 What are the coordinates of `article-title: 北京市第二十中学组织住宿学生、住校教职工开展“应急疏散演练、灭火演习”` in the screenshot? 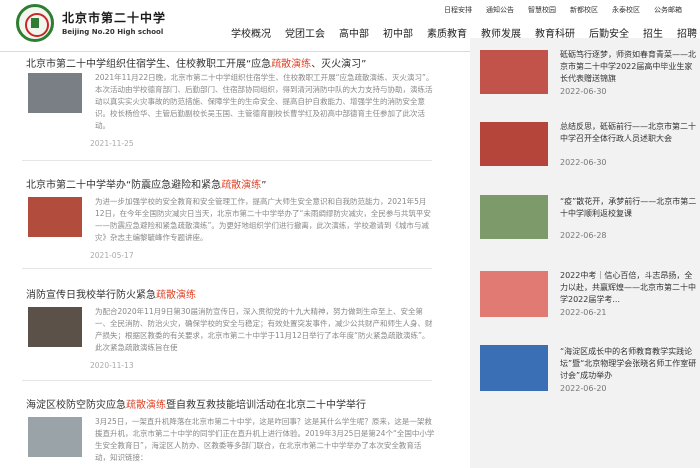 It's located at (196, 62).